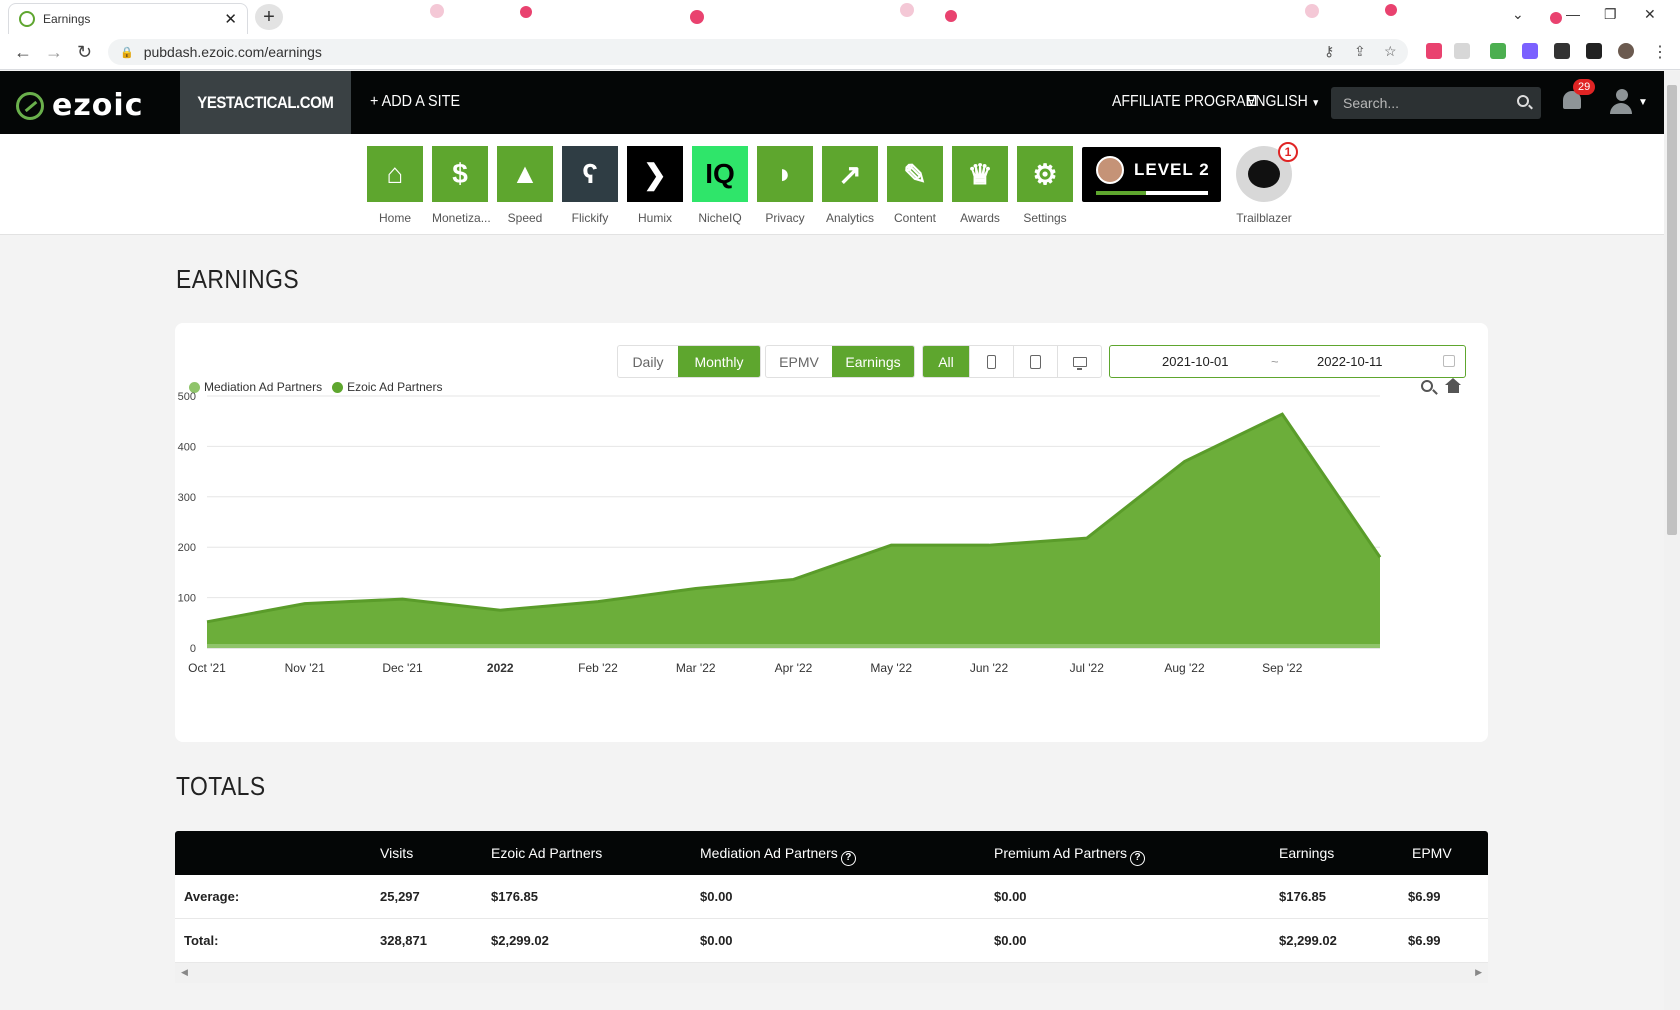 The height and width of the screenshot is (1010, 1680). I want to click on address-bar: 🔒 pubdash.ezoic.com/earnings ⚷ ⇪ ☆, so click(758, 52).